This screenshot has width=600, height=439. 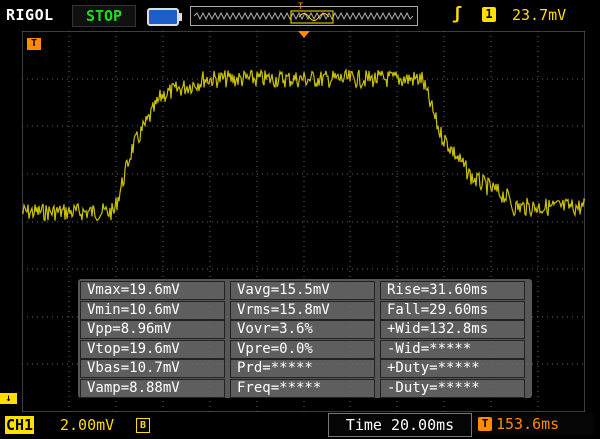 I want to click on bandwidth-limit-icon: B, so click(x=143, y=425).